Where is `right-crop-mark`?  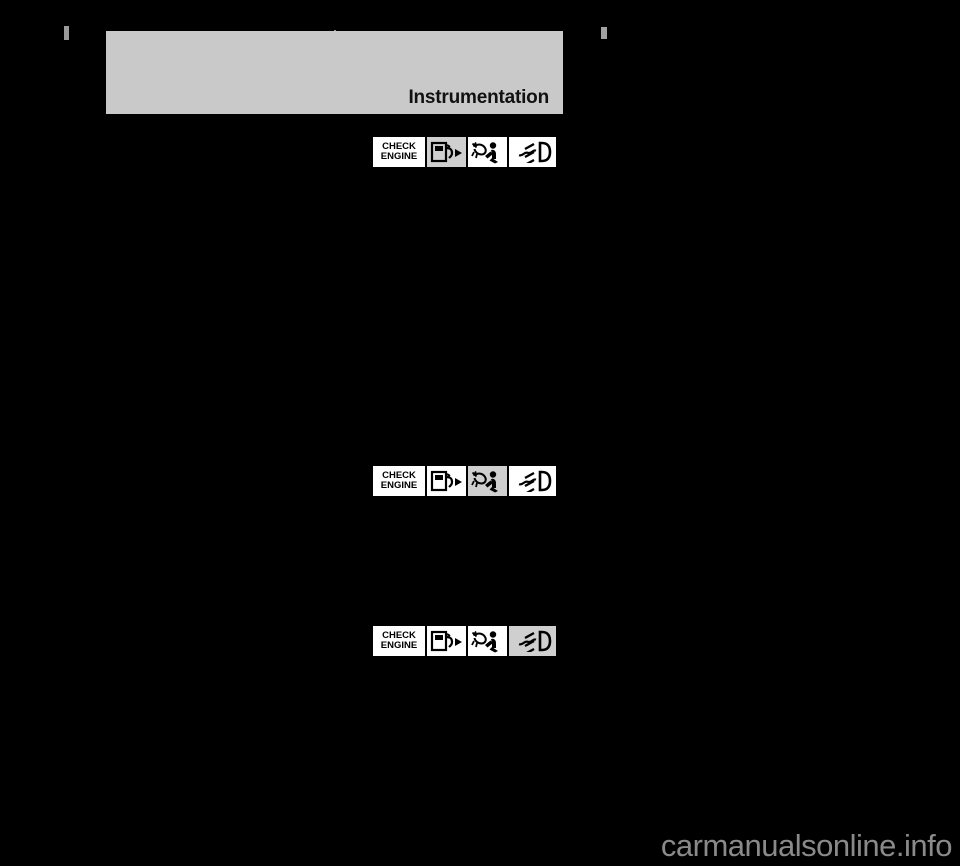
right-crop-mark is located at coordinates (604, 33).